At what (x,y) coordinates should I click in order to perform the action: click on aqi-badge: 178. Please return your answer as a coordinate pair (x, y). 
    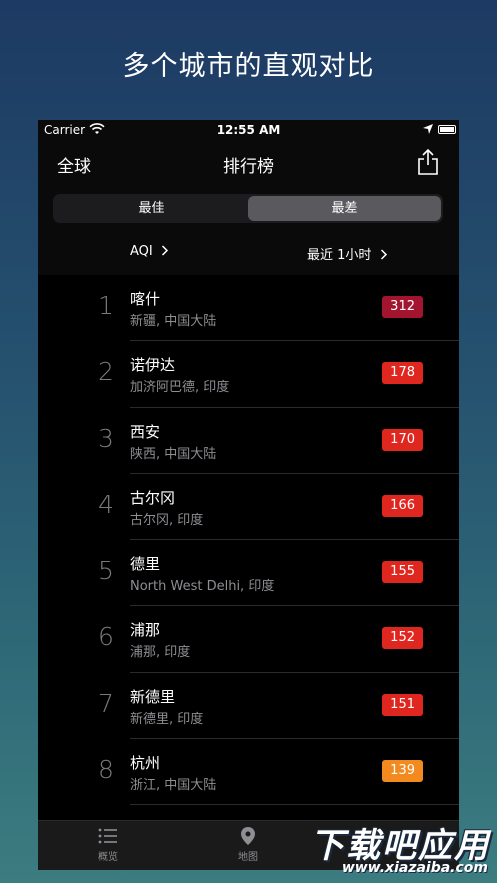
    Looking at the image, I should click on (402, 373).